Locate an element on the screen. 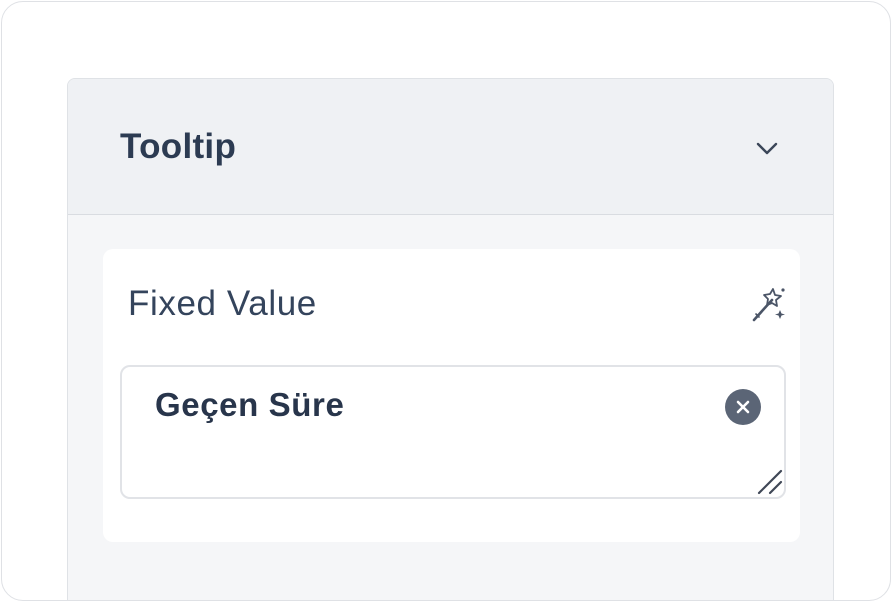 This screenshot has width=894, height=604. panel-title: Tooltip is located at coordinates (178, 146).